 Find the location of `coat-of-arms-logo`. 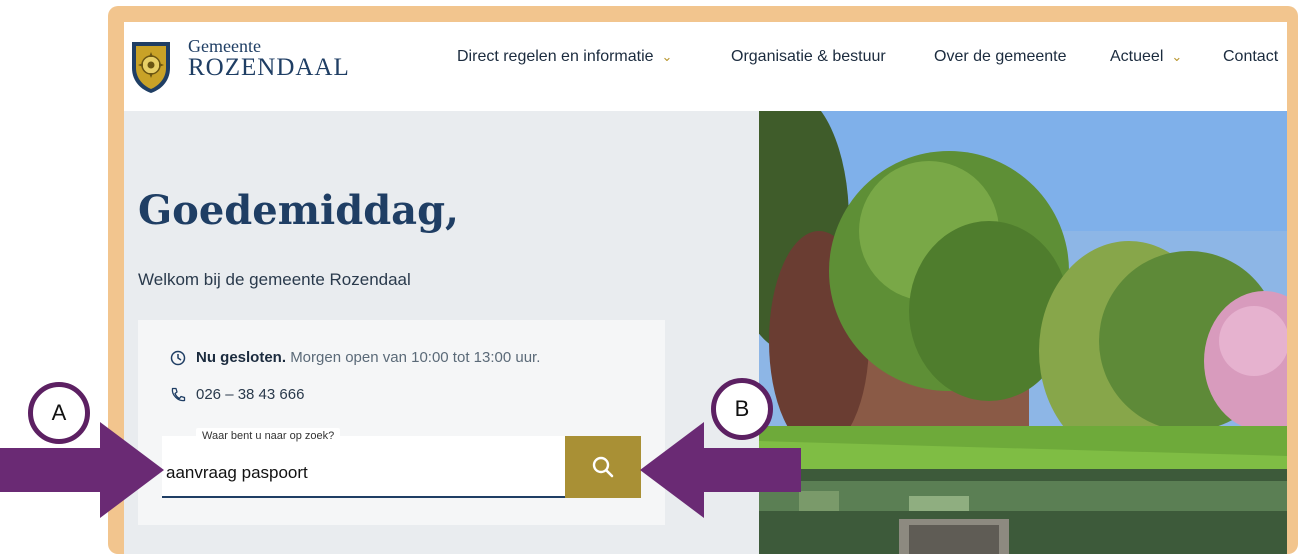

coat-of-arms-logo is located at coordinates (151, 66).